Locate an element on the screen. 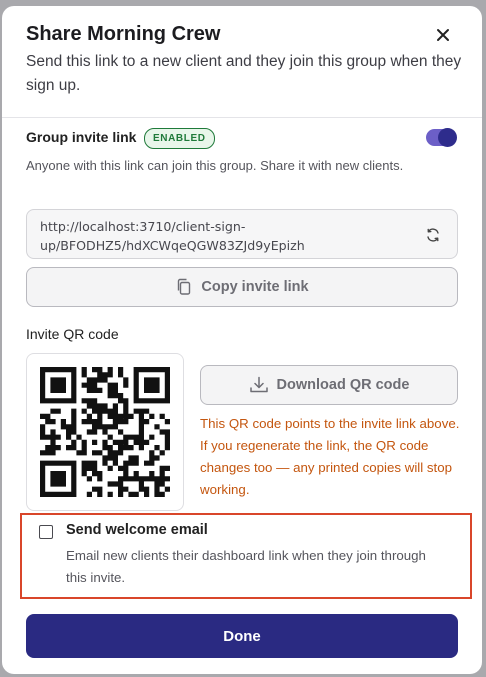  status-badge: ENABLED is located at coordinates (179, 138).